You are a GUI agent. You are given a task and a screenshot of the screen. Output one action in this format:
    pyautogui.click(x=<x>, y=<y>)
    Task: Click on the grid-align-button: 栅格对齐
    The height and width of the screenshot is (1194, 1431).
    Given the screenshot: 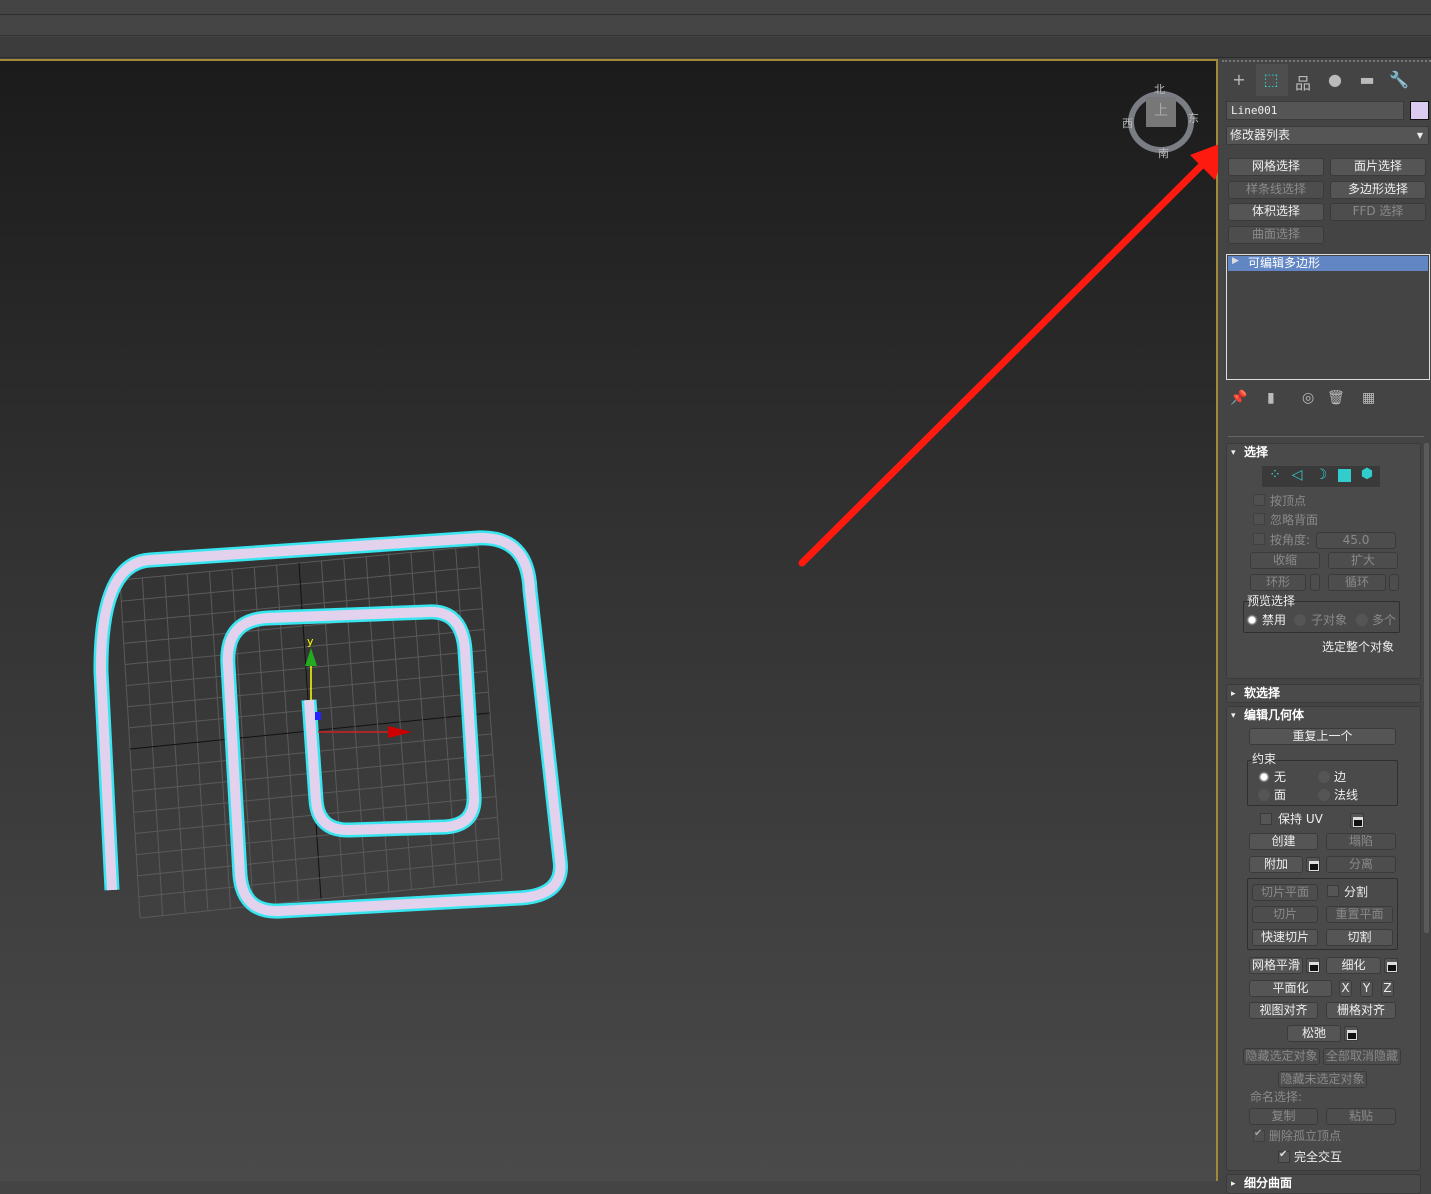 What is the action you would take?
    pyautogui.click(x=1361, y=1010)
    